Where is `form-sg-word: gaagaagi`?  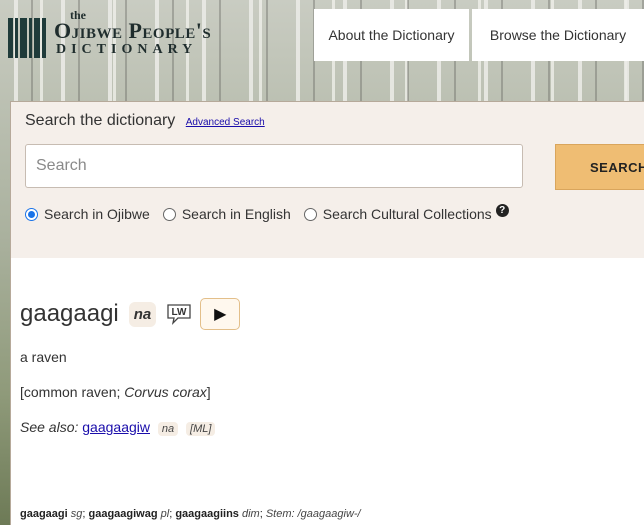 form-sg-word: gaagaagi is located at coordinates (44, 514).